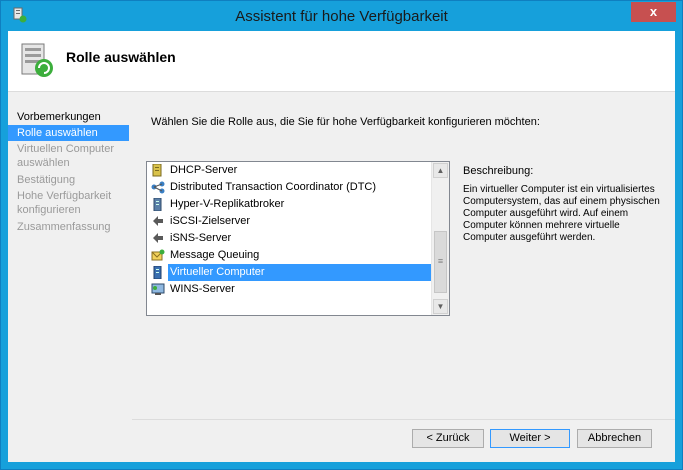  I want to click on list-scrollbar: ▲ ≡ ▼, so click(440, 238).